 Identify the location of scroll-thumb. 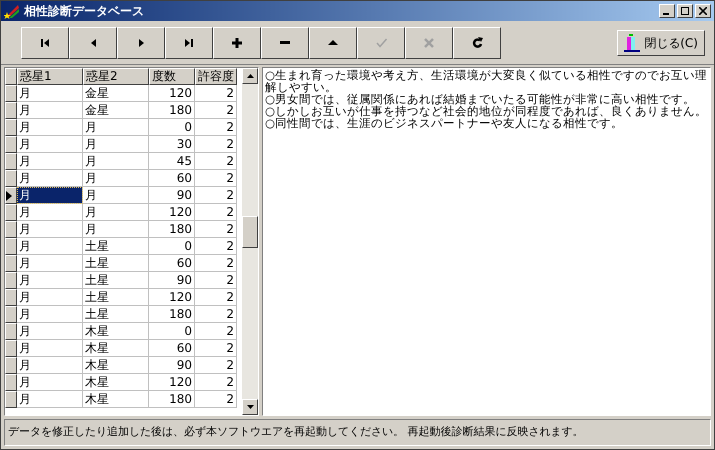
(250, 232).